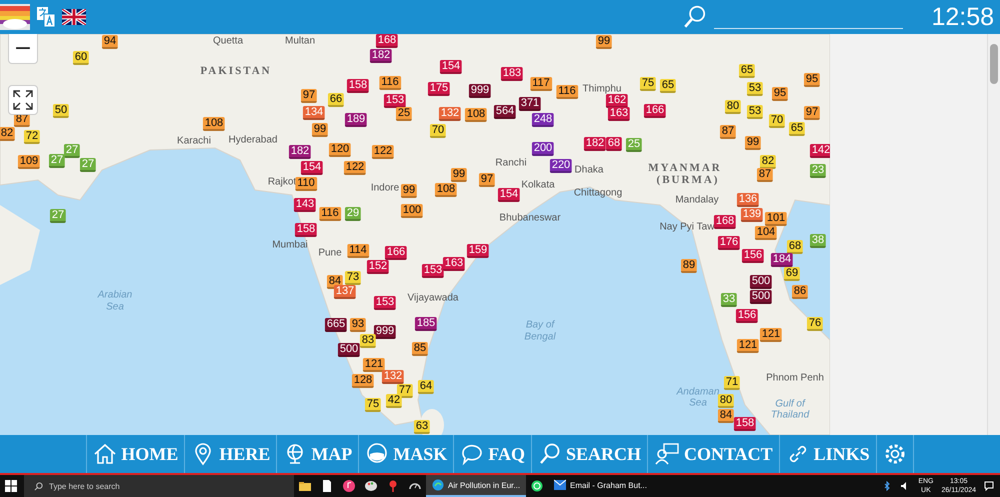 This screenshot has height=497, width=1000. What do you see at coordinates (305, 486) in the screenshot?
I see `folder-icon` at bounding box center [305, 486].